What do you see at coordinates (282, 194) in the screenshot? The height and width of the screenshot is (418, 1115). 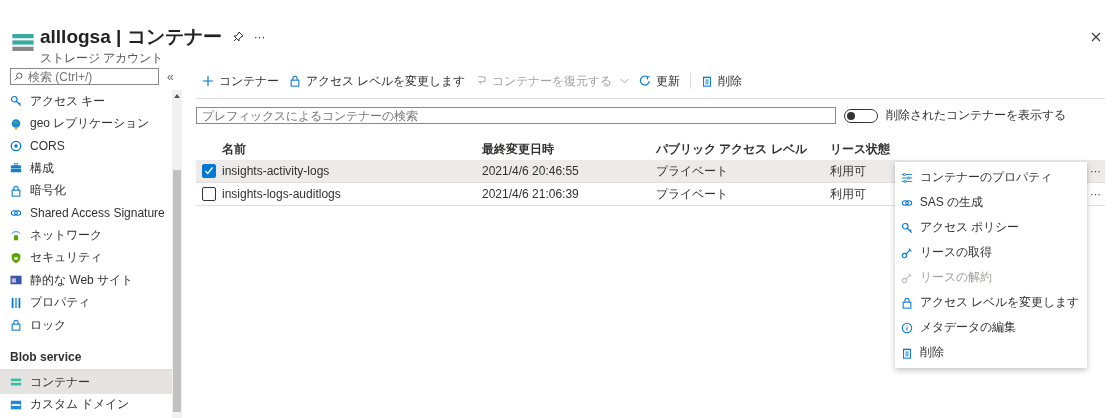 I see `table-cell-text: insights-logs-auditlogs` at bounding box center [282, 194].